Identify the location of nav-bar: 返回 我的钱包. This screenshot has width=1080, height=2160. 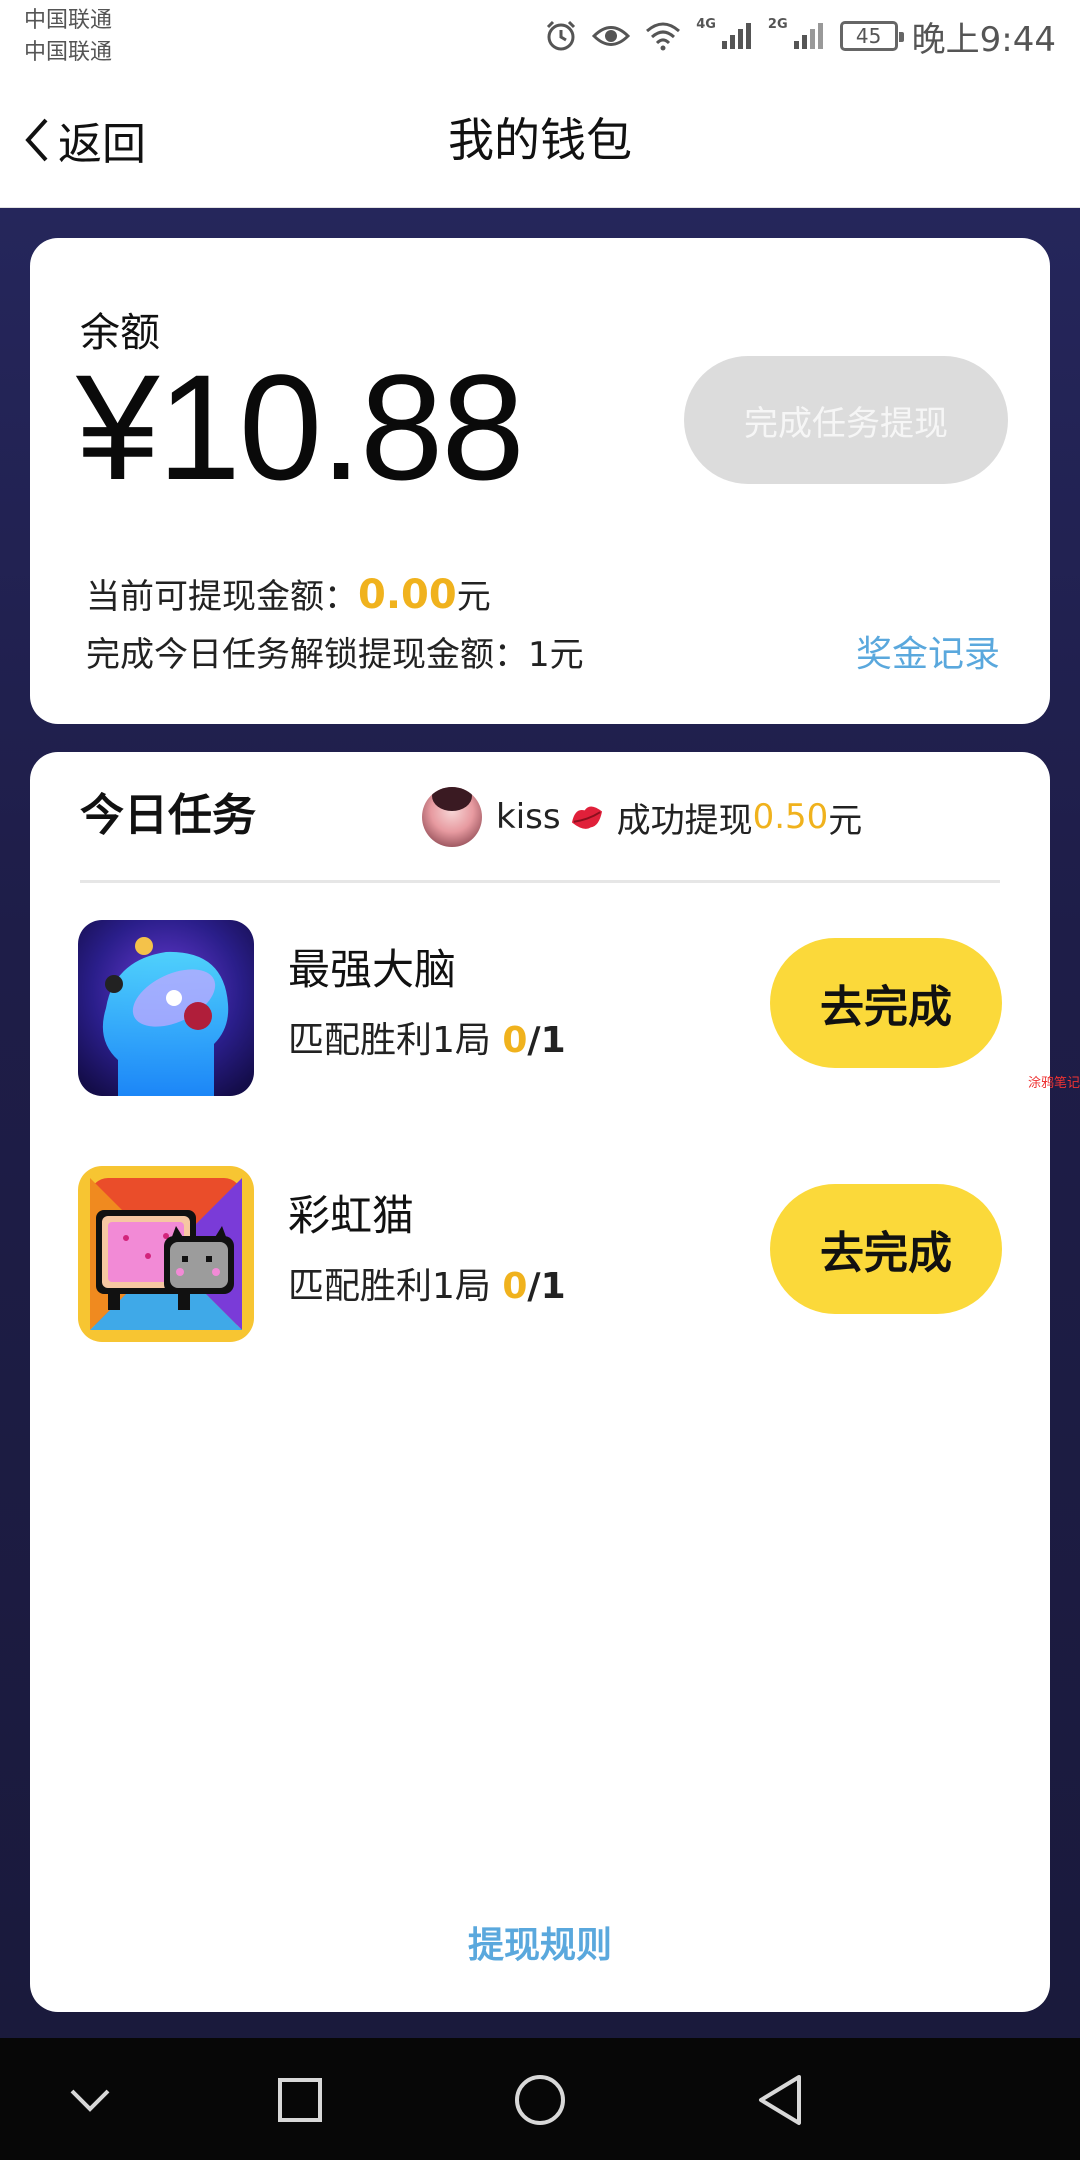
(540, 140).